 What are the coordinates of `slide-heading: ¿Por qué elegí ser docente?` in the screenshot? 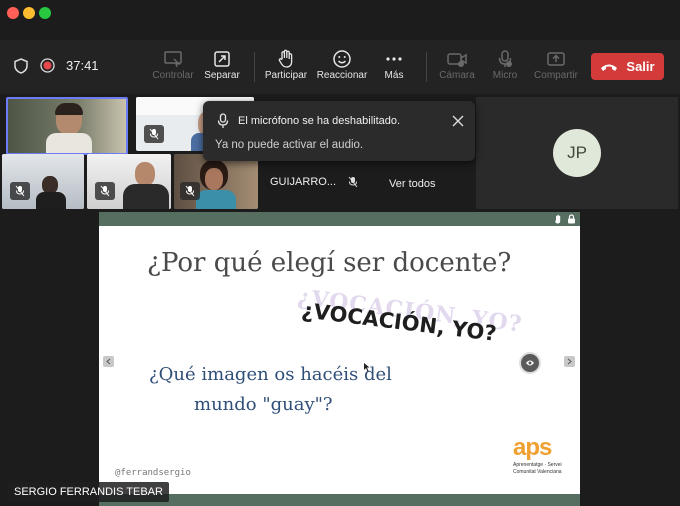 It's located at (329, 263).